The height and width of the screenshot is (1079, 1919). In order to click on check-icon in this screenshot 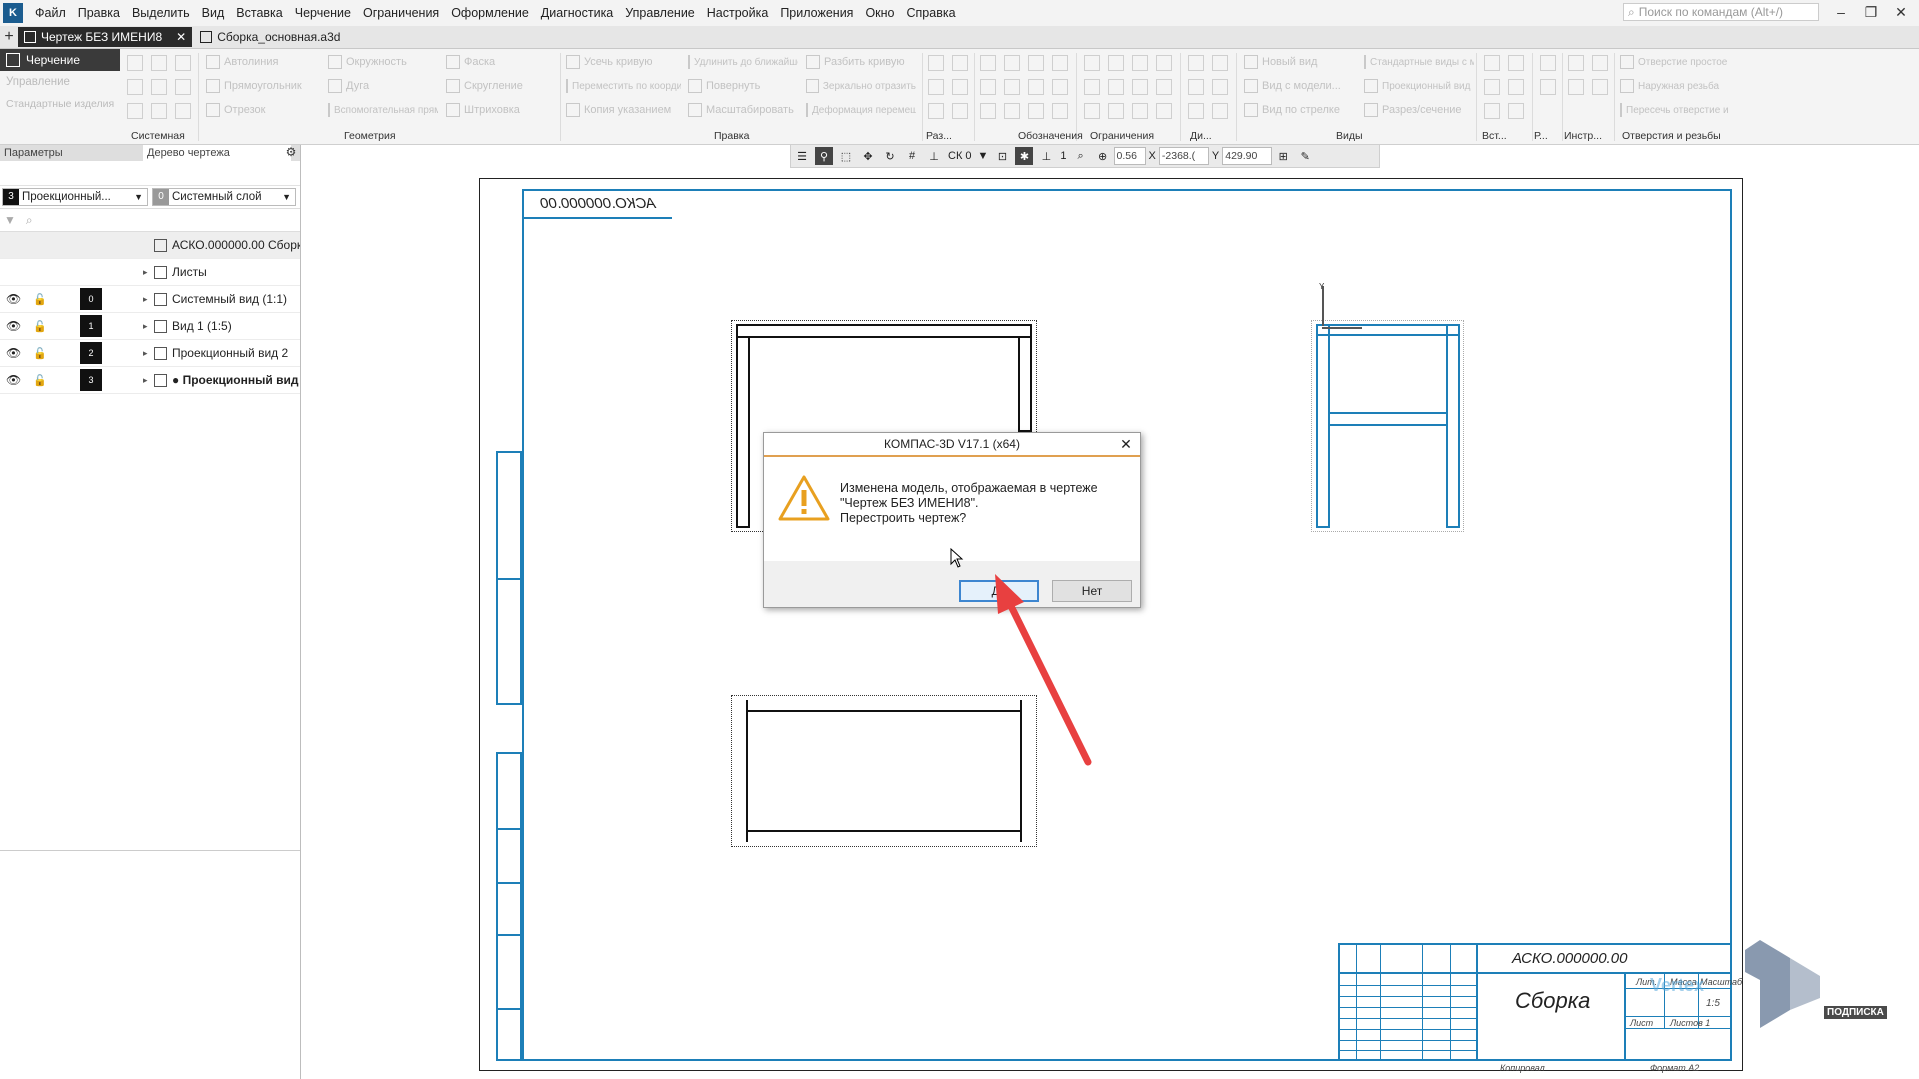, I will do `click(1196, 87)`.